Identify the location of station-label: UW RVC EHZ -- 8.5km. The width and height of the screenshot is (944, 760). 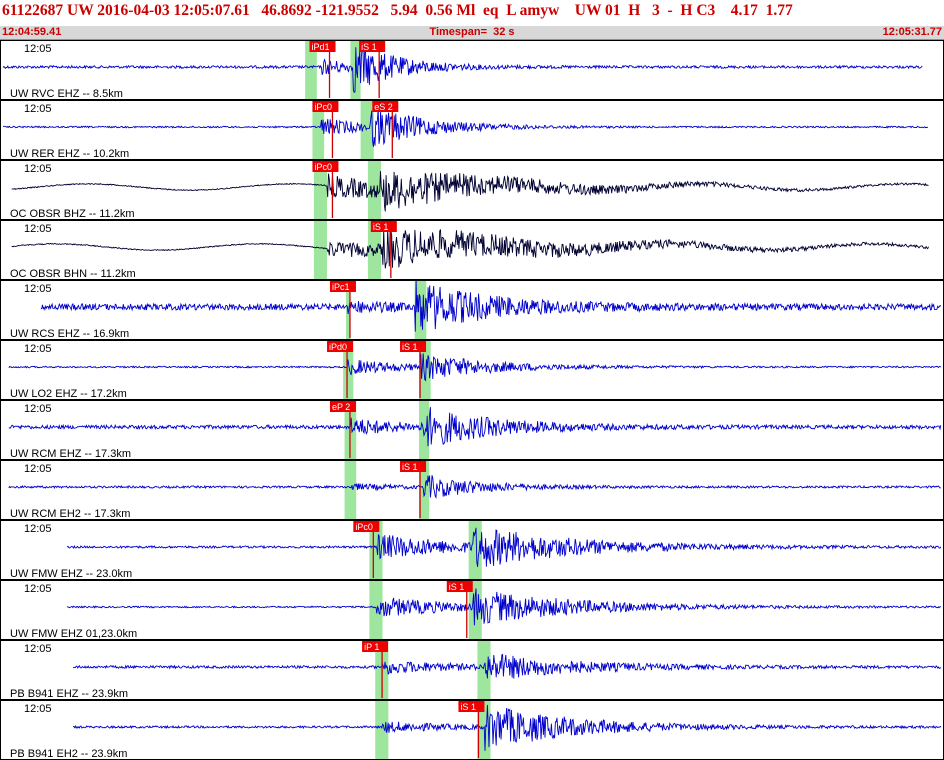
(66, 94).